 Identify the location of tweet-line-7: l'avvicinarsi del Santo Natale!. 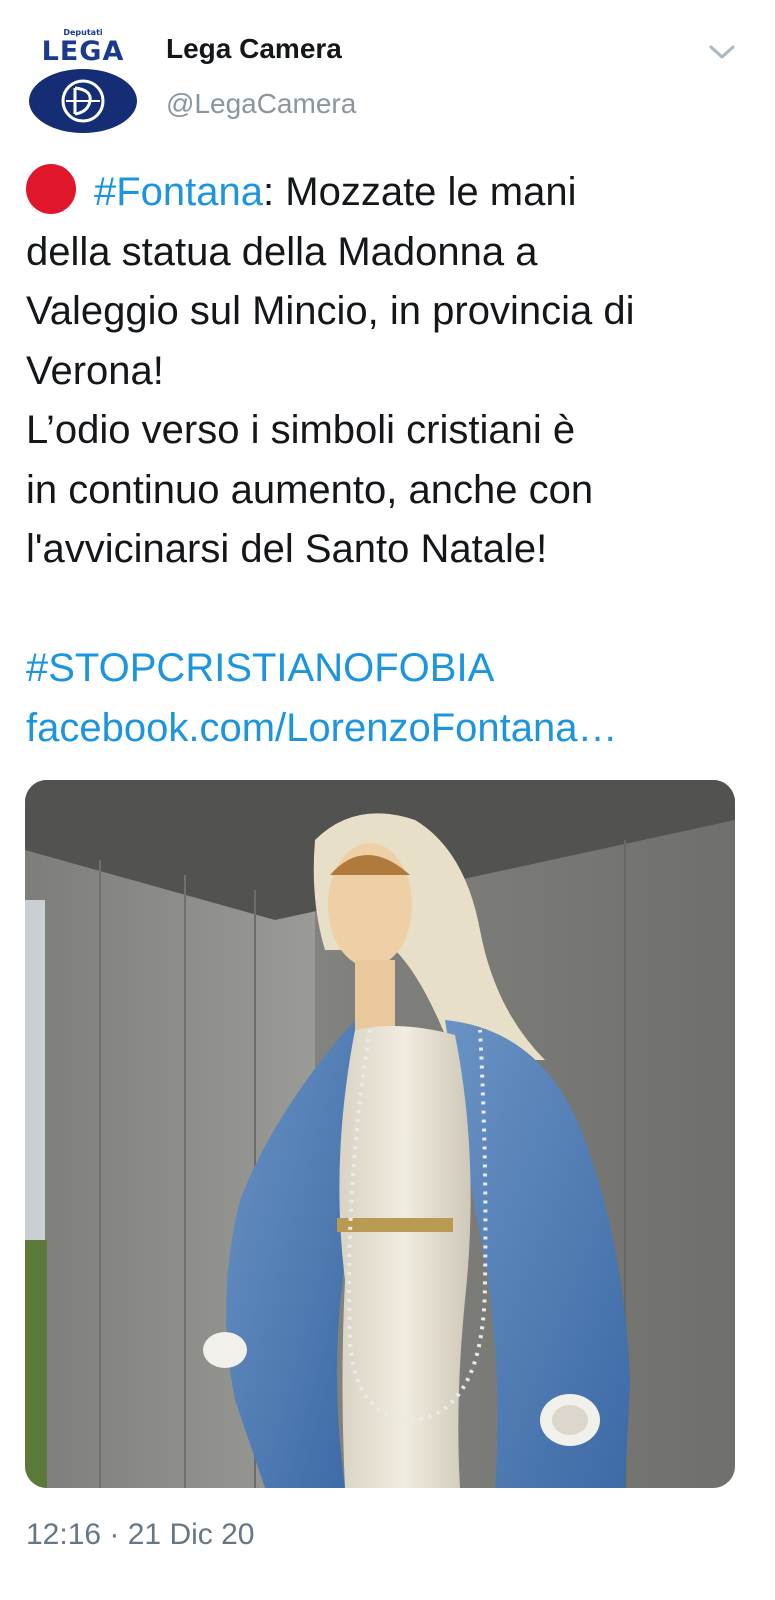
(287, 549).